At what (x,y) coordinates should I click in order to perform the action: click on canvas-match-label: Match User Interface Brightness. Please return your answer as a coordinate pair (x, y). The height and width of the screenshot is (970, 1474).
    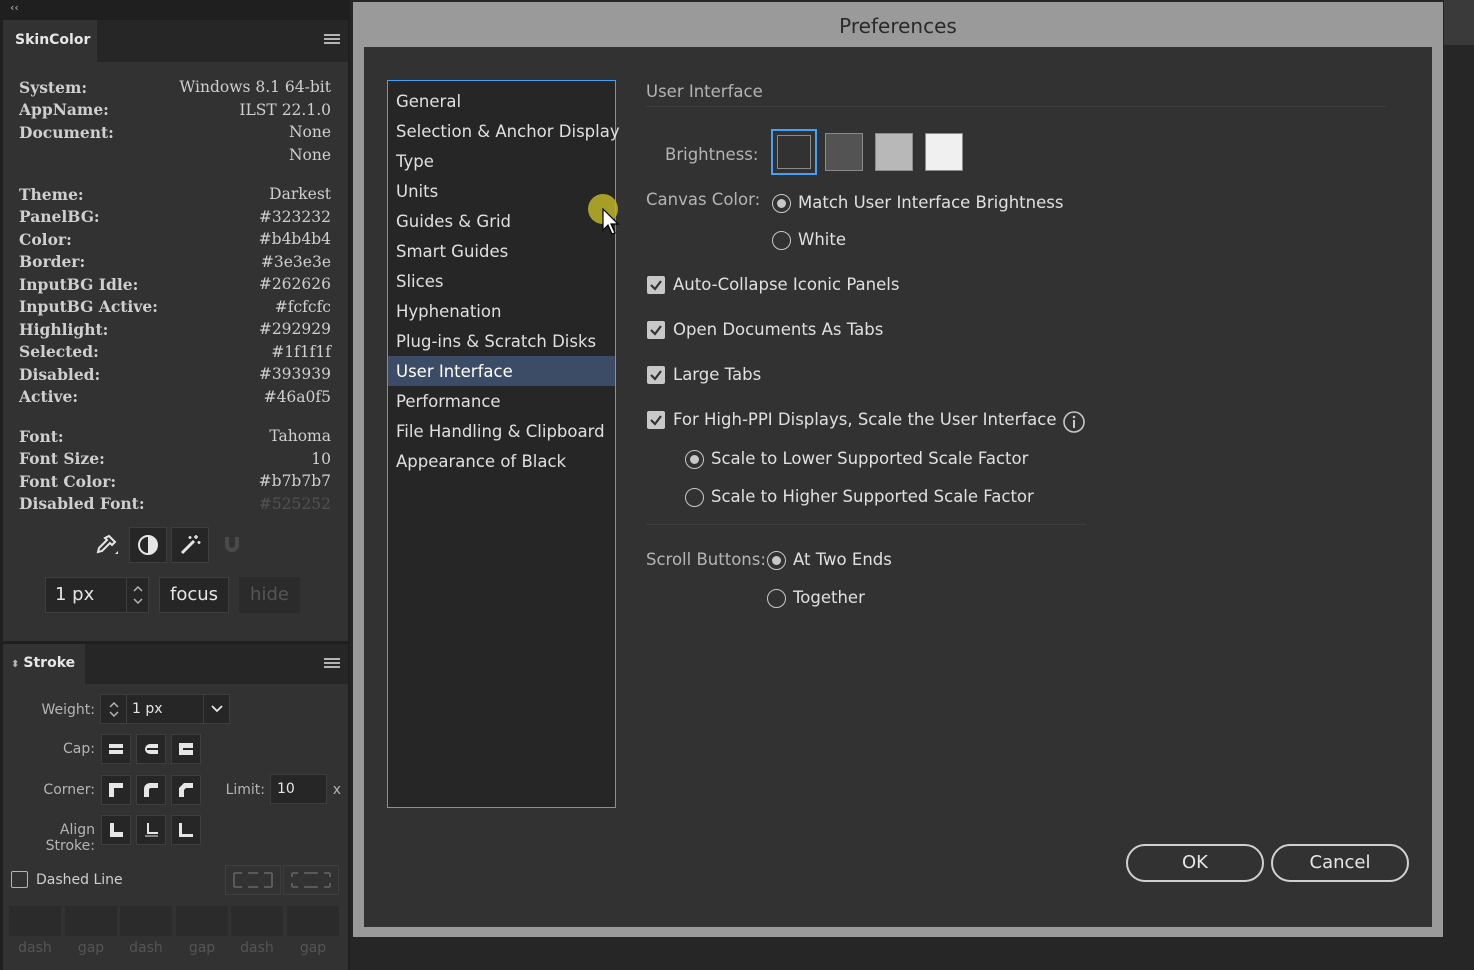
    Looking at the image, I should click on (930, 202).